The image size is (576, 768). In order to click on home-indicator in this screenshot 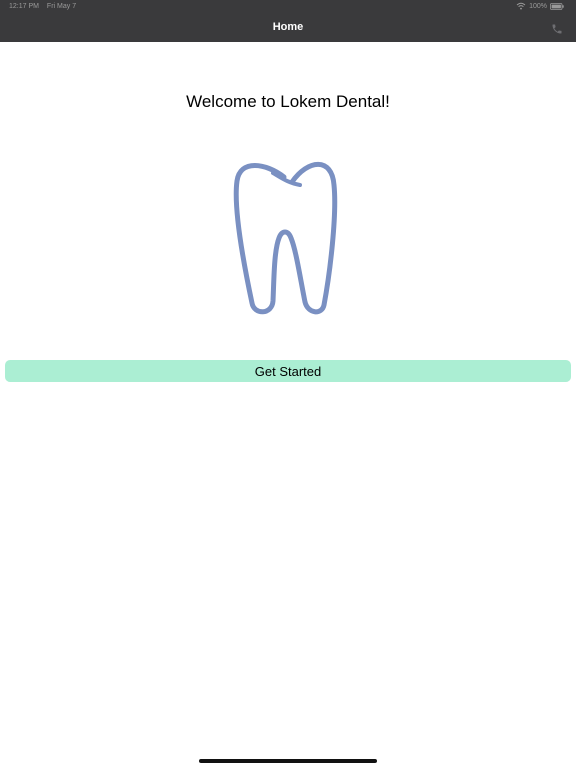, I will do `click(288, 761)`.